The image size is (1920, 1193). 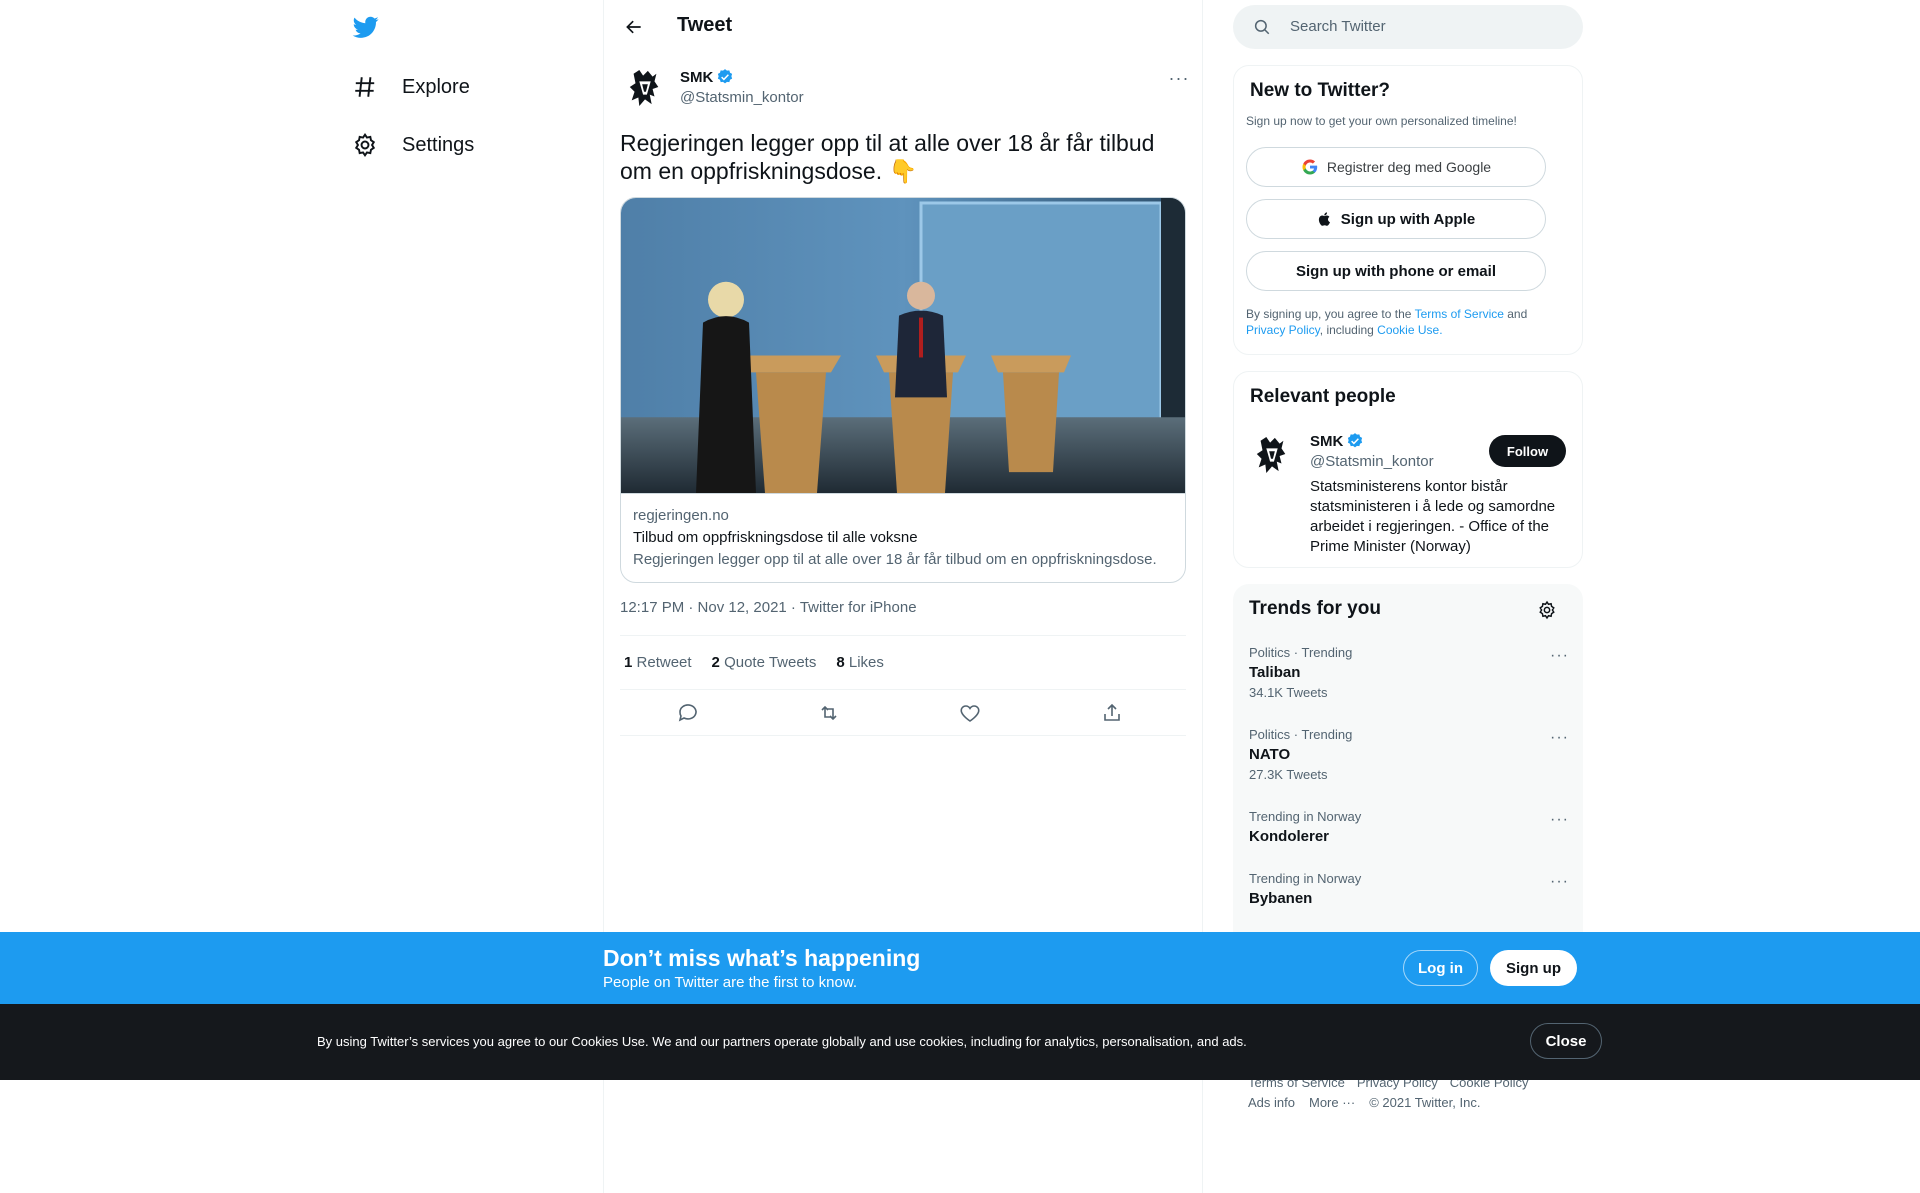 What do you see at coordinates (1332, 1102) in the screenshot?
I see `footer-more-link: More ···` at bounding box center [1332, 1102].